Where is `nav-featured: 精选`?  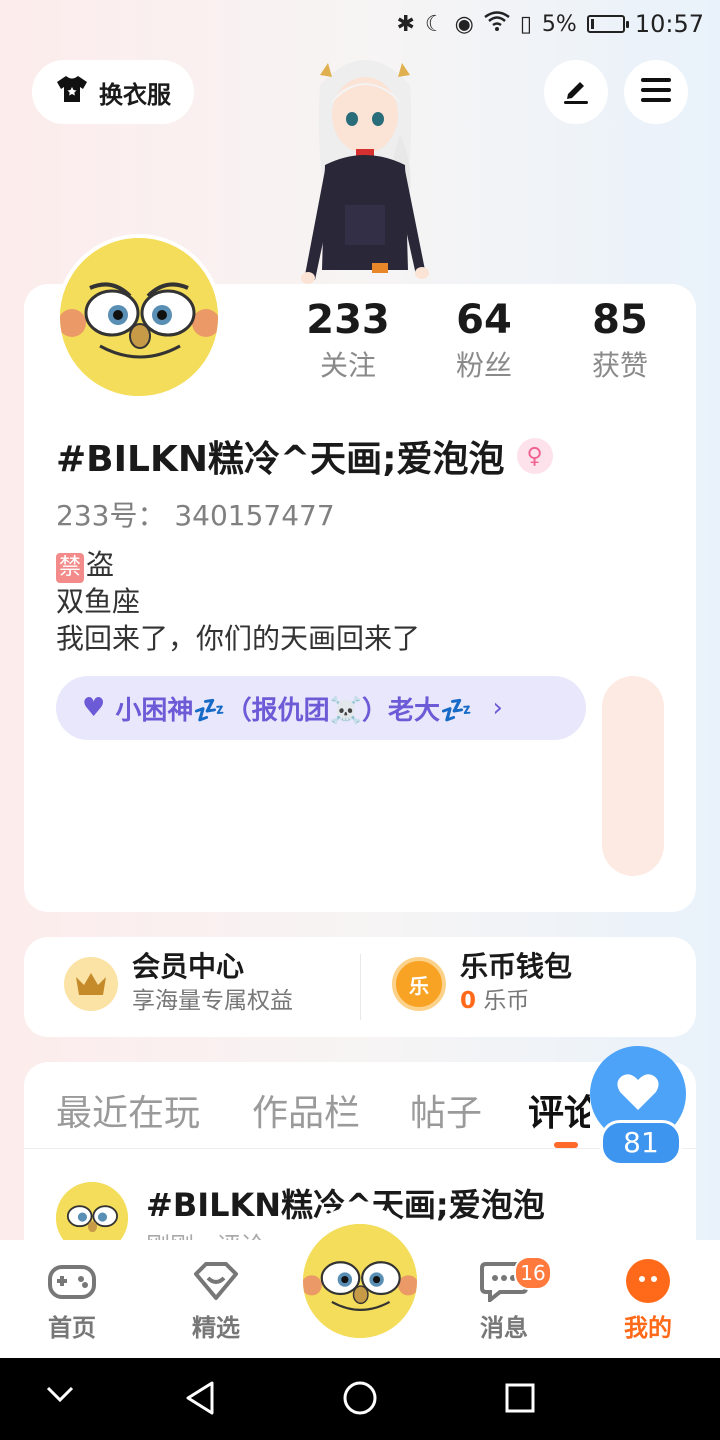
nav-featured: 精选 is located at coordinates (216, 1300).